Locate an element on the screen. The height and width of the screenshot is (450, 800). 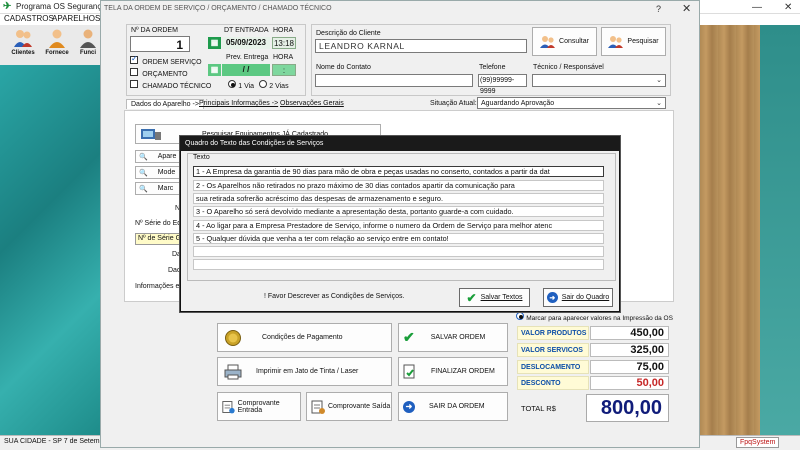
prev-entrega-label: Prev. Entrega is located at coordinates (247, 57).